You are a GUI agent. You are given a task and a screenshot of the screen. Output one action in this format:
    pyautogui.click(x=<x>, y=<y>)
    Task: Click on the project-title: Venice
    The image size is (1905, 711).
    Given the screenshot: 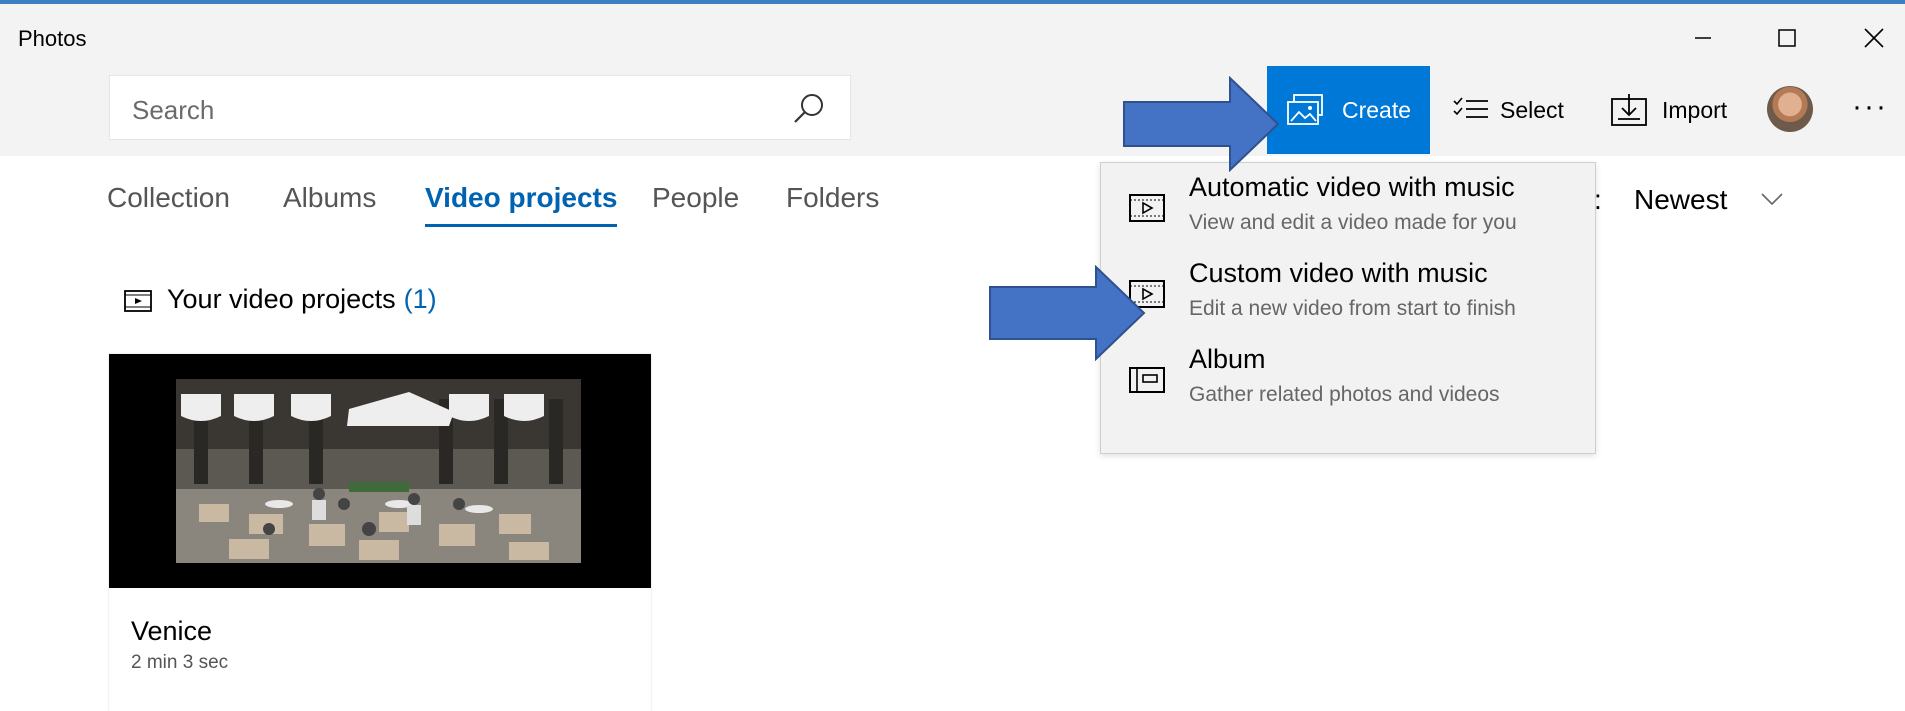 What is the action you would take?
    pyautogui.click(x=172, y=631)
    